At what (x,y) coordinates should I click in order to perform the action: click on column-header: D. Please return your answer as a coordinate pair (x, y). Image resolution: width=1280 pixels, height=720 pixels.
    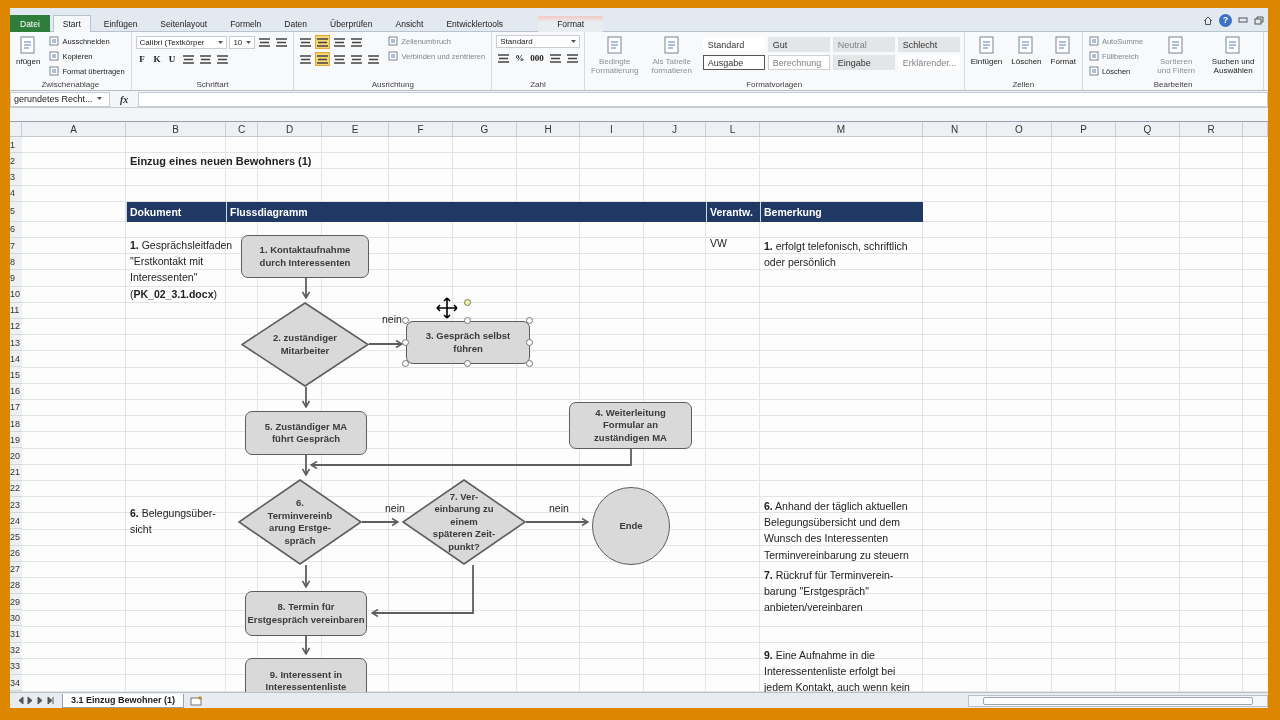
    Looking at the image, I should click on (290, 129).